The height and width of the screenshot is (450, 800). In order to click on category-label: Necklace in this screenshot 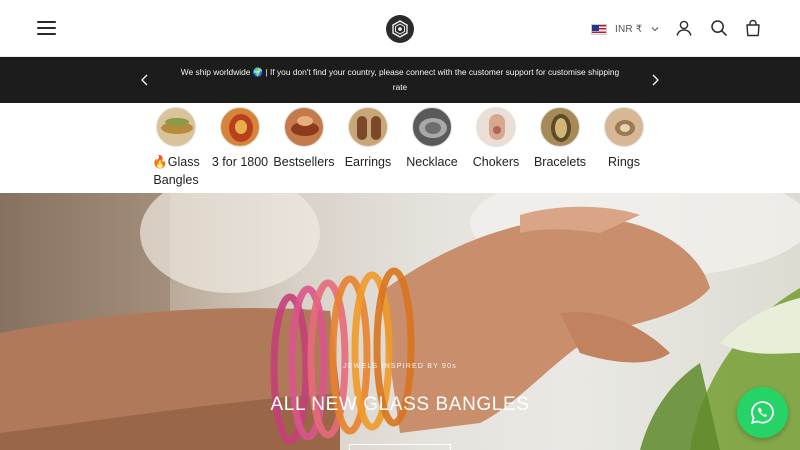, I will do `click(432, 162)`.